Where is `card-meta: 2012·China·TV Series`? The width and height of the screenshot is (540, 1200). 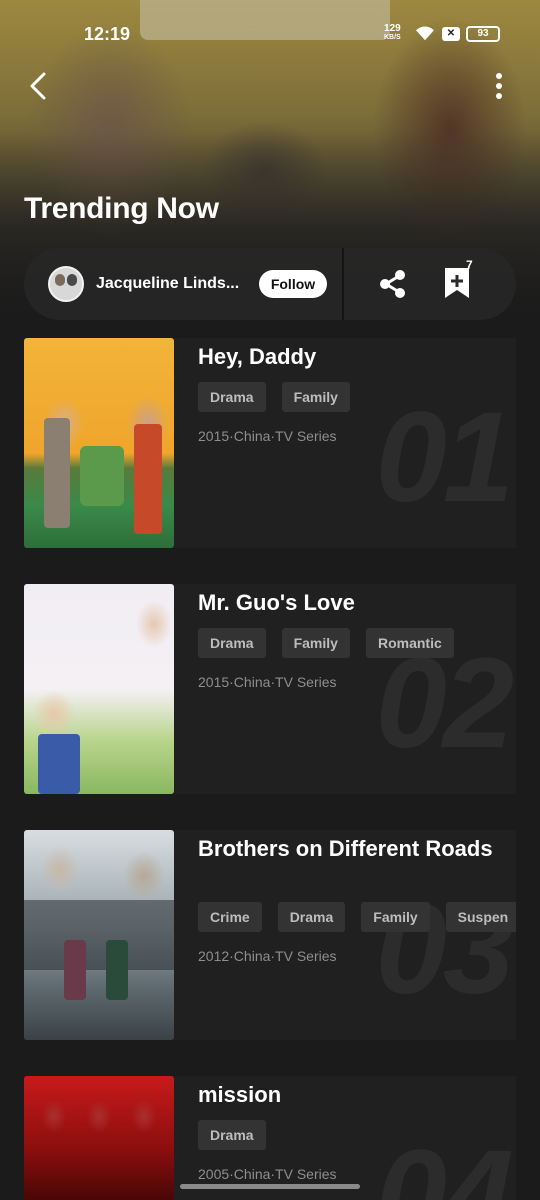
card-meta: 2012·China·TV Series is located at coordinates (267, 956).